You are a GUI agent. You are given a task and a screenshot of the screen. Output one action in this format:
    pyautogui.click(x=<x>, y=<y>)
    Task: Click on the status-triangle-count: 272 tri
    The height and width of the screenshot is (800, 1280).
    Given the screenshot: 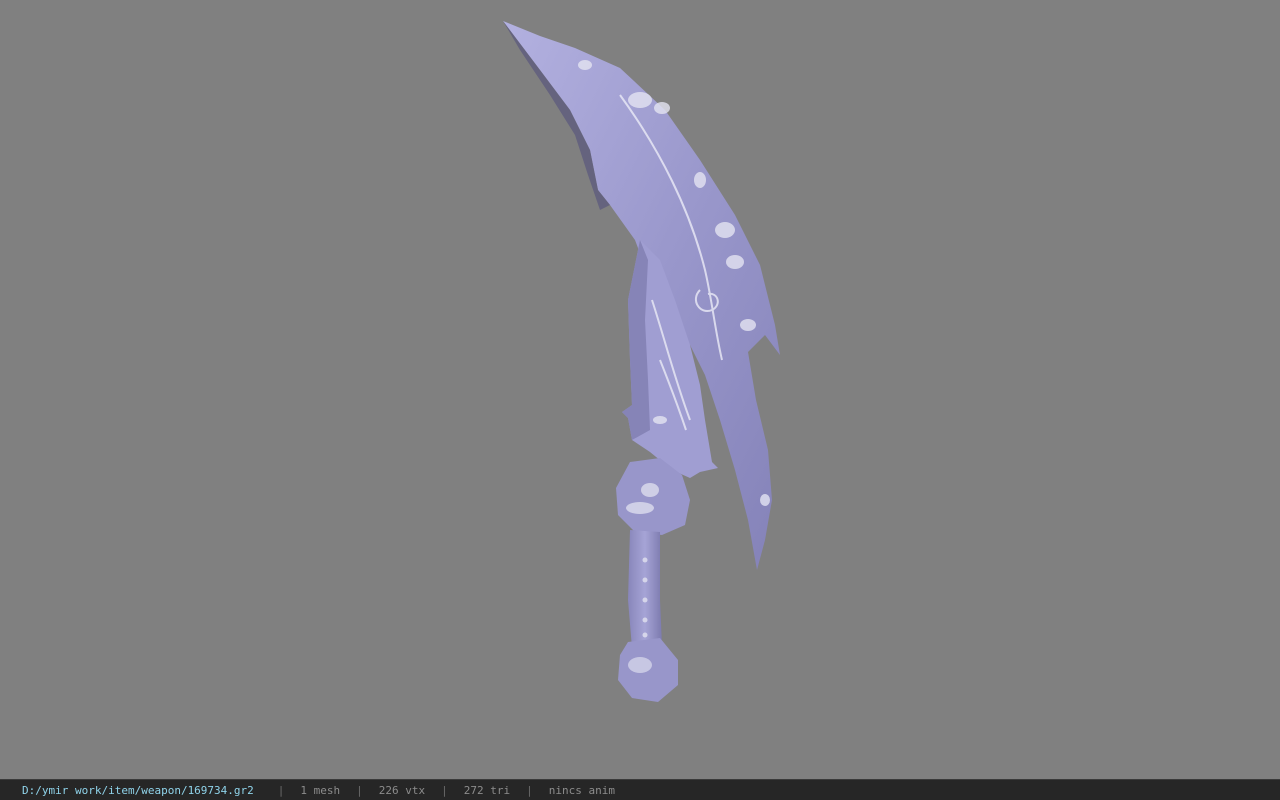 What is the action you would take?
    pyautogui.click(x=487, y=790)
    